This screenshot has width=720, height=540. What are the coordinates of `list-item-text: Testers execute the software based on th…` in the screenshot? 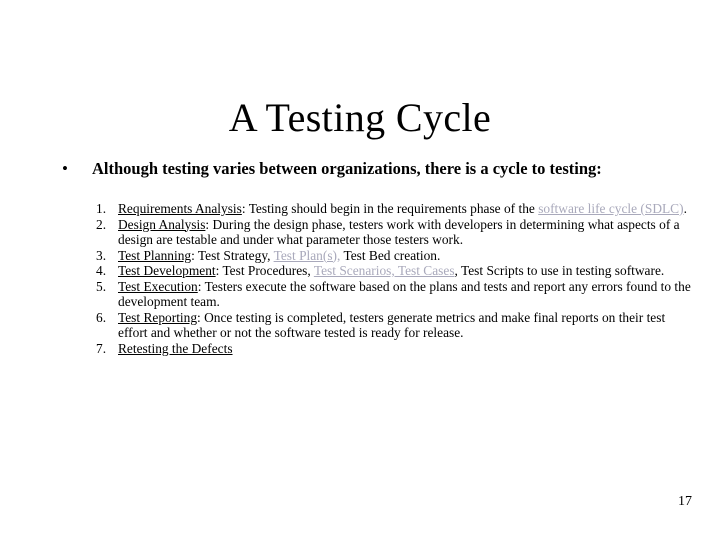 It's located at (404, 294).